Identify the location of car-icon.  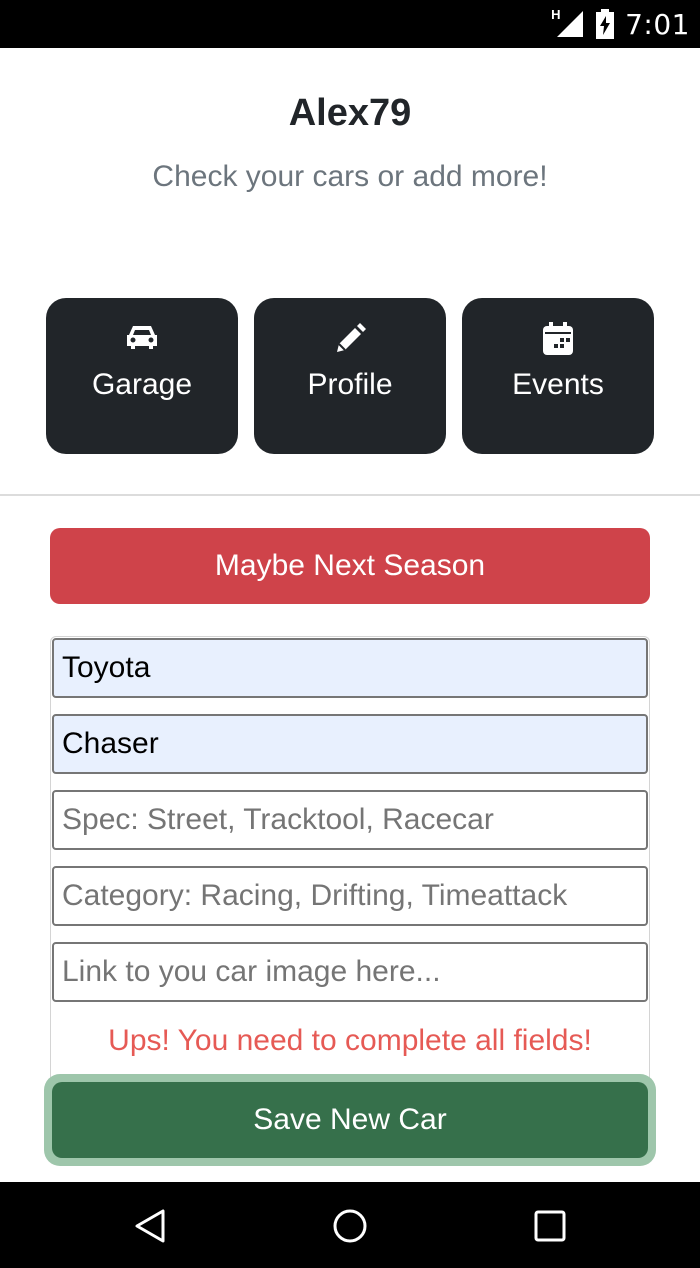
(142, 339).